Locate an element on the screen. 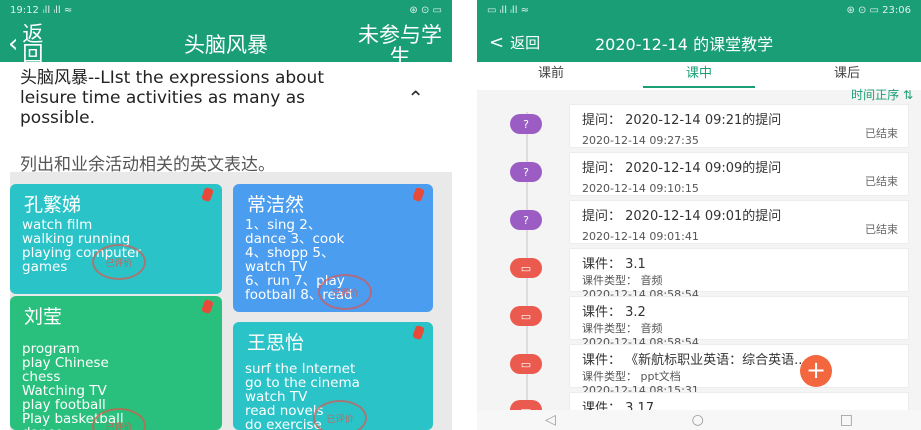 The width and height of the screenshot is (921, 430). item-title: 提问： 2020-12-14 09:01的提问 is located at coordinates (682, 216).